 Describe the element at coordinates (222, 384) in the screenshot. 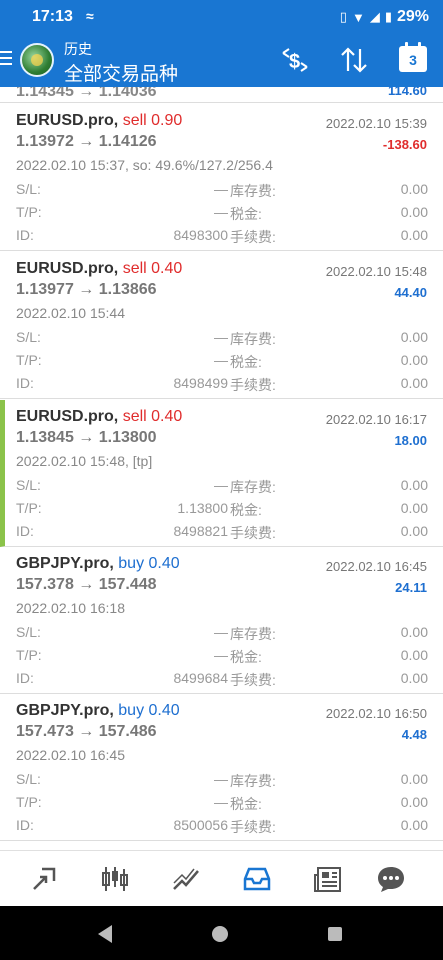

I see `id-row: ID: 8498499 手续费: 0.00` at that location.